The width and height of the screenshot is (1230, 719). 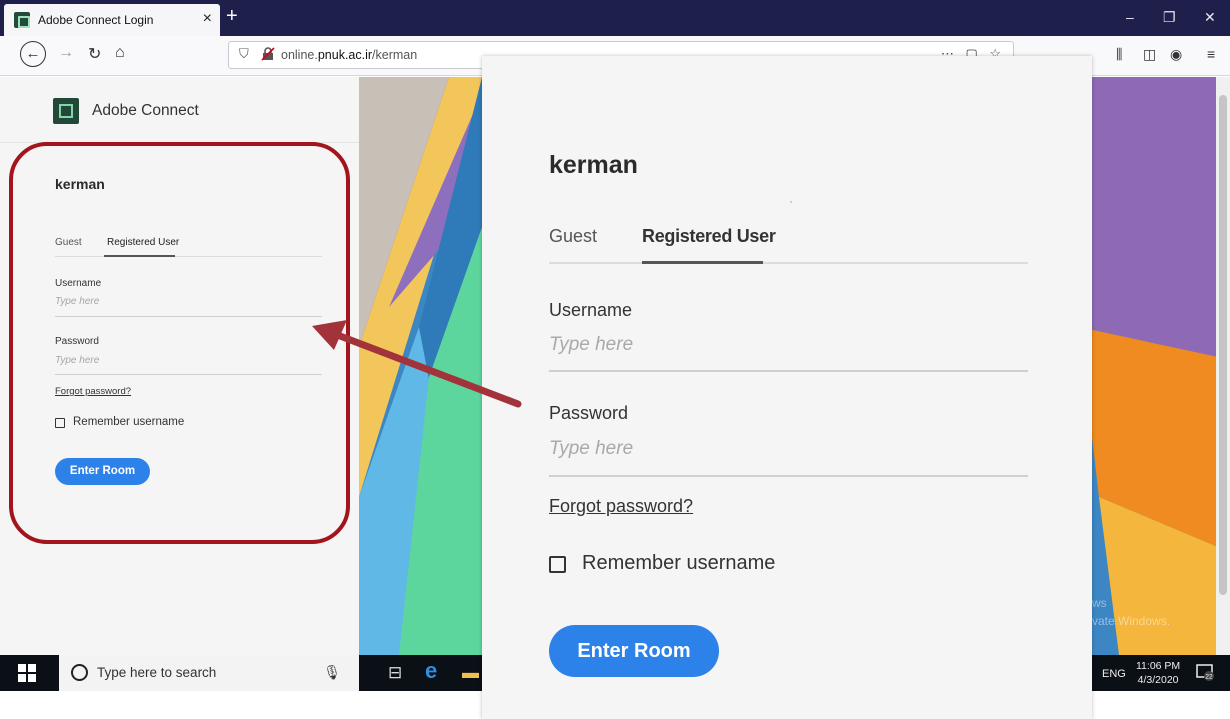 What do you see at coordinates (66, 111) in the screenshot?
I see `adobe-connect-logo-icon` at bounding box center [66, 111].